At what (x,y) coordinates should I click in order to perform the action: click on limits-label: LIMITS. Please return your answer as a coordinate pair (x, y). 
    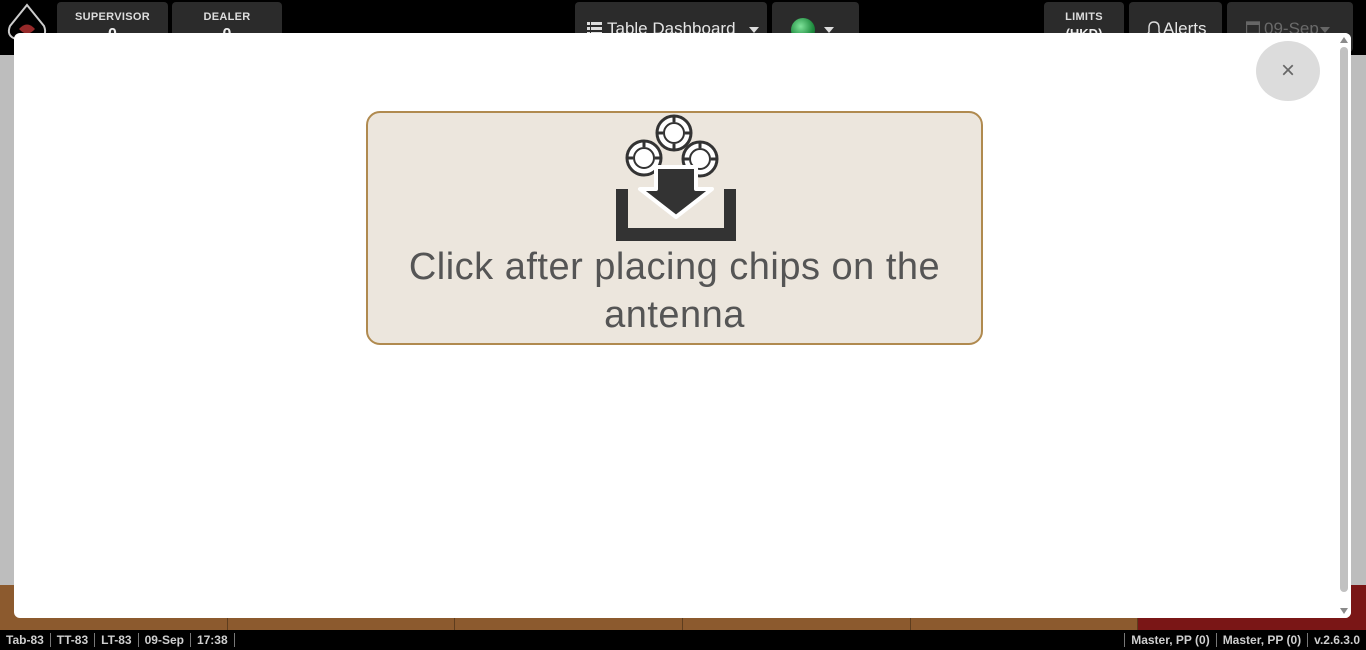
    Looking at the image, I should click on (1084, 17).